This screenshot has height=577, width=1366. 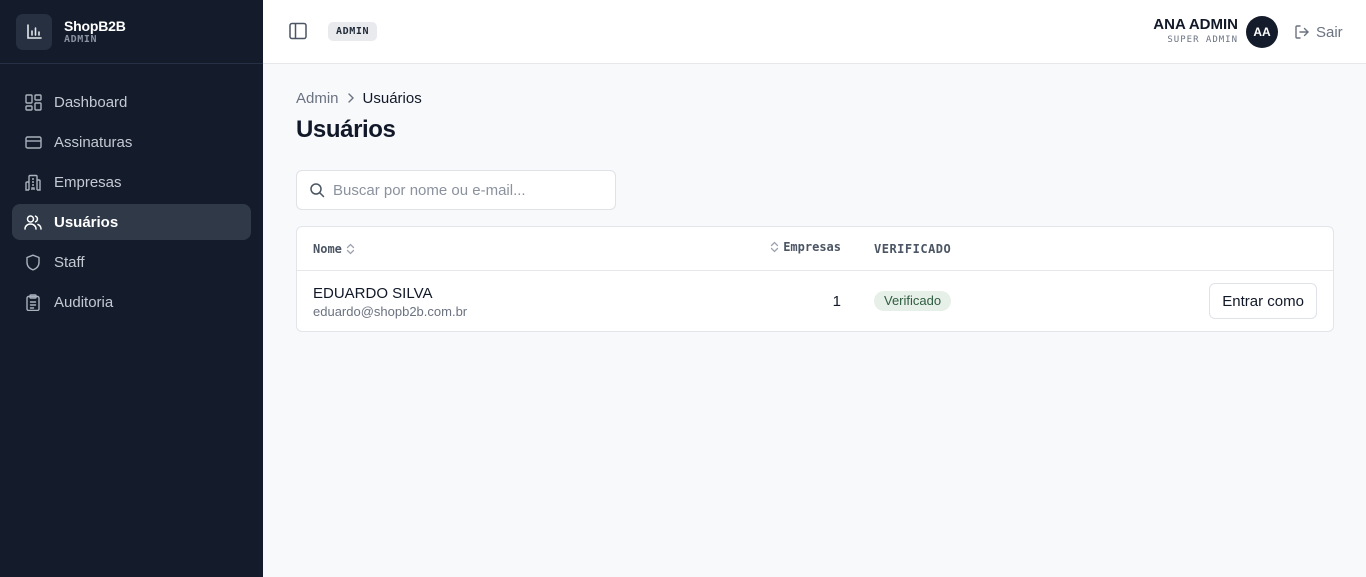 I want to click on user-info: ANA ADMIN SUPER ADMIN, so click(x=1195, y=31).